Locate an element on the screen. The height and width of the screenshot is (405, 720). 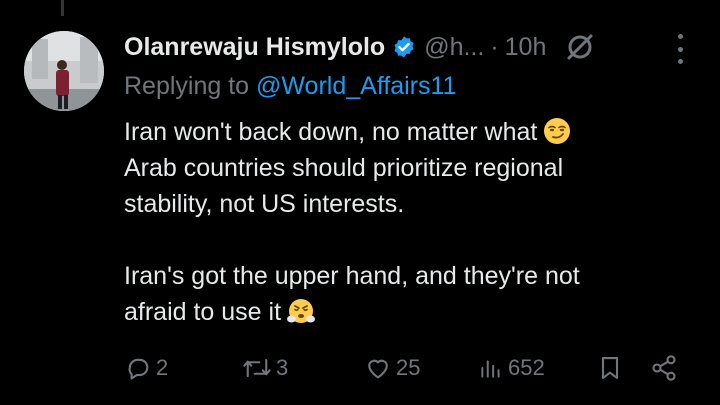
repost-icon is located at coordinates (257, 368).